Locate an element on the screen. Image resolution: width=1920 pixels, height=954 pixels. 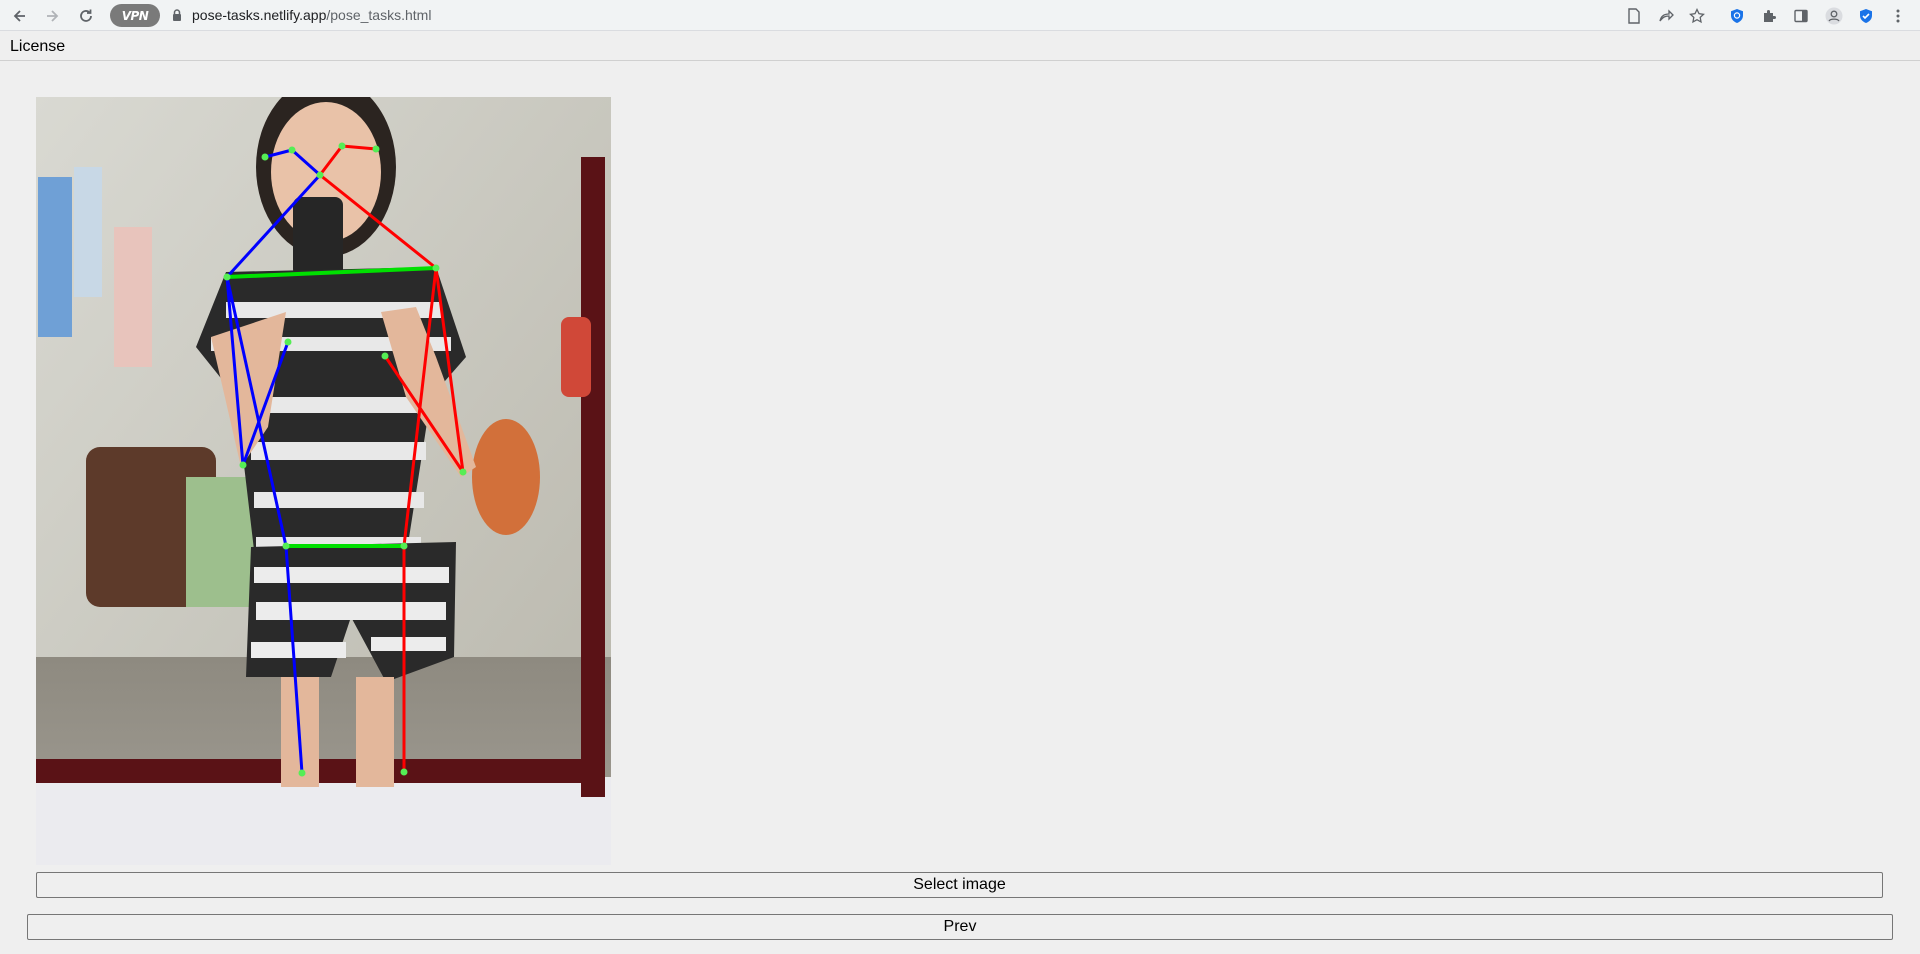
shield-check-icon is located at coordinates (1866, 16).